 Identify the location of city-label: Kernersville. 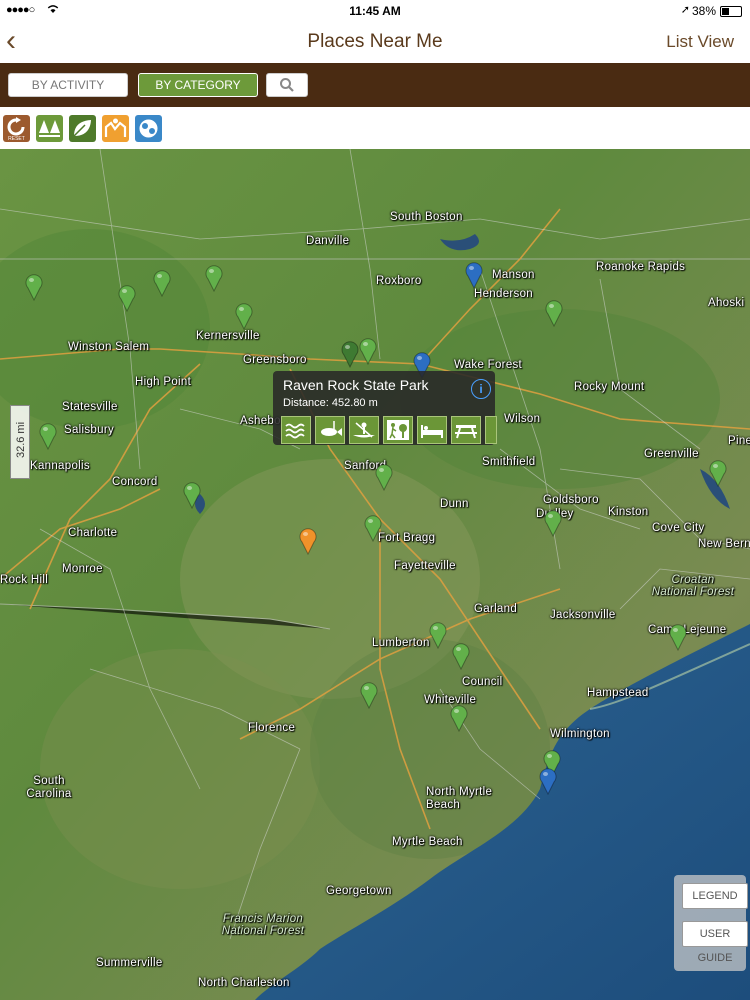
(228, 336).